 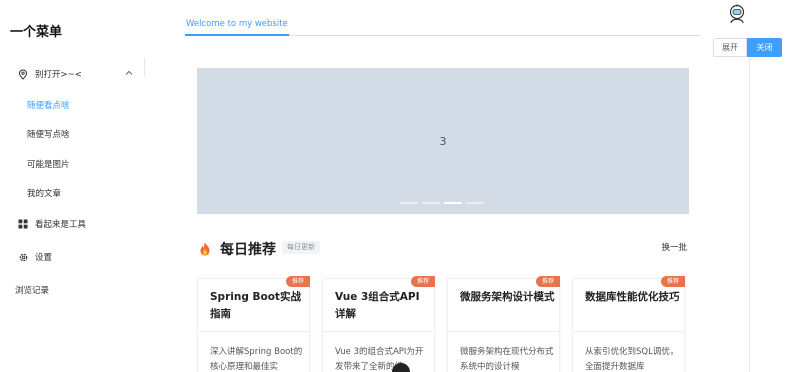 I want to click on card-description: 微服务架构在现代分布式系统中的设计模, so click(x=507, y=359).